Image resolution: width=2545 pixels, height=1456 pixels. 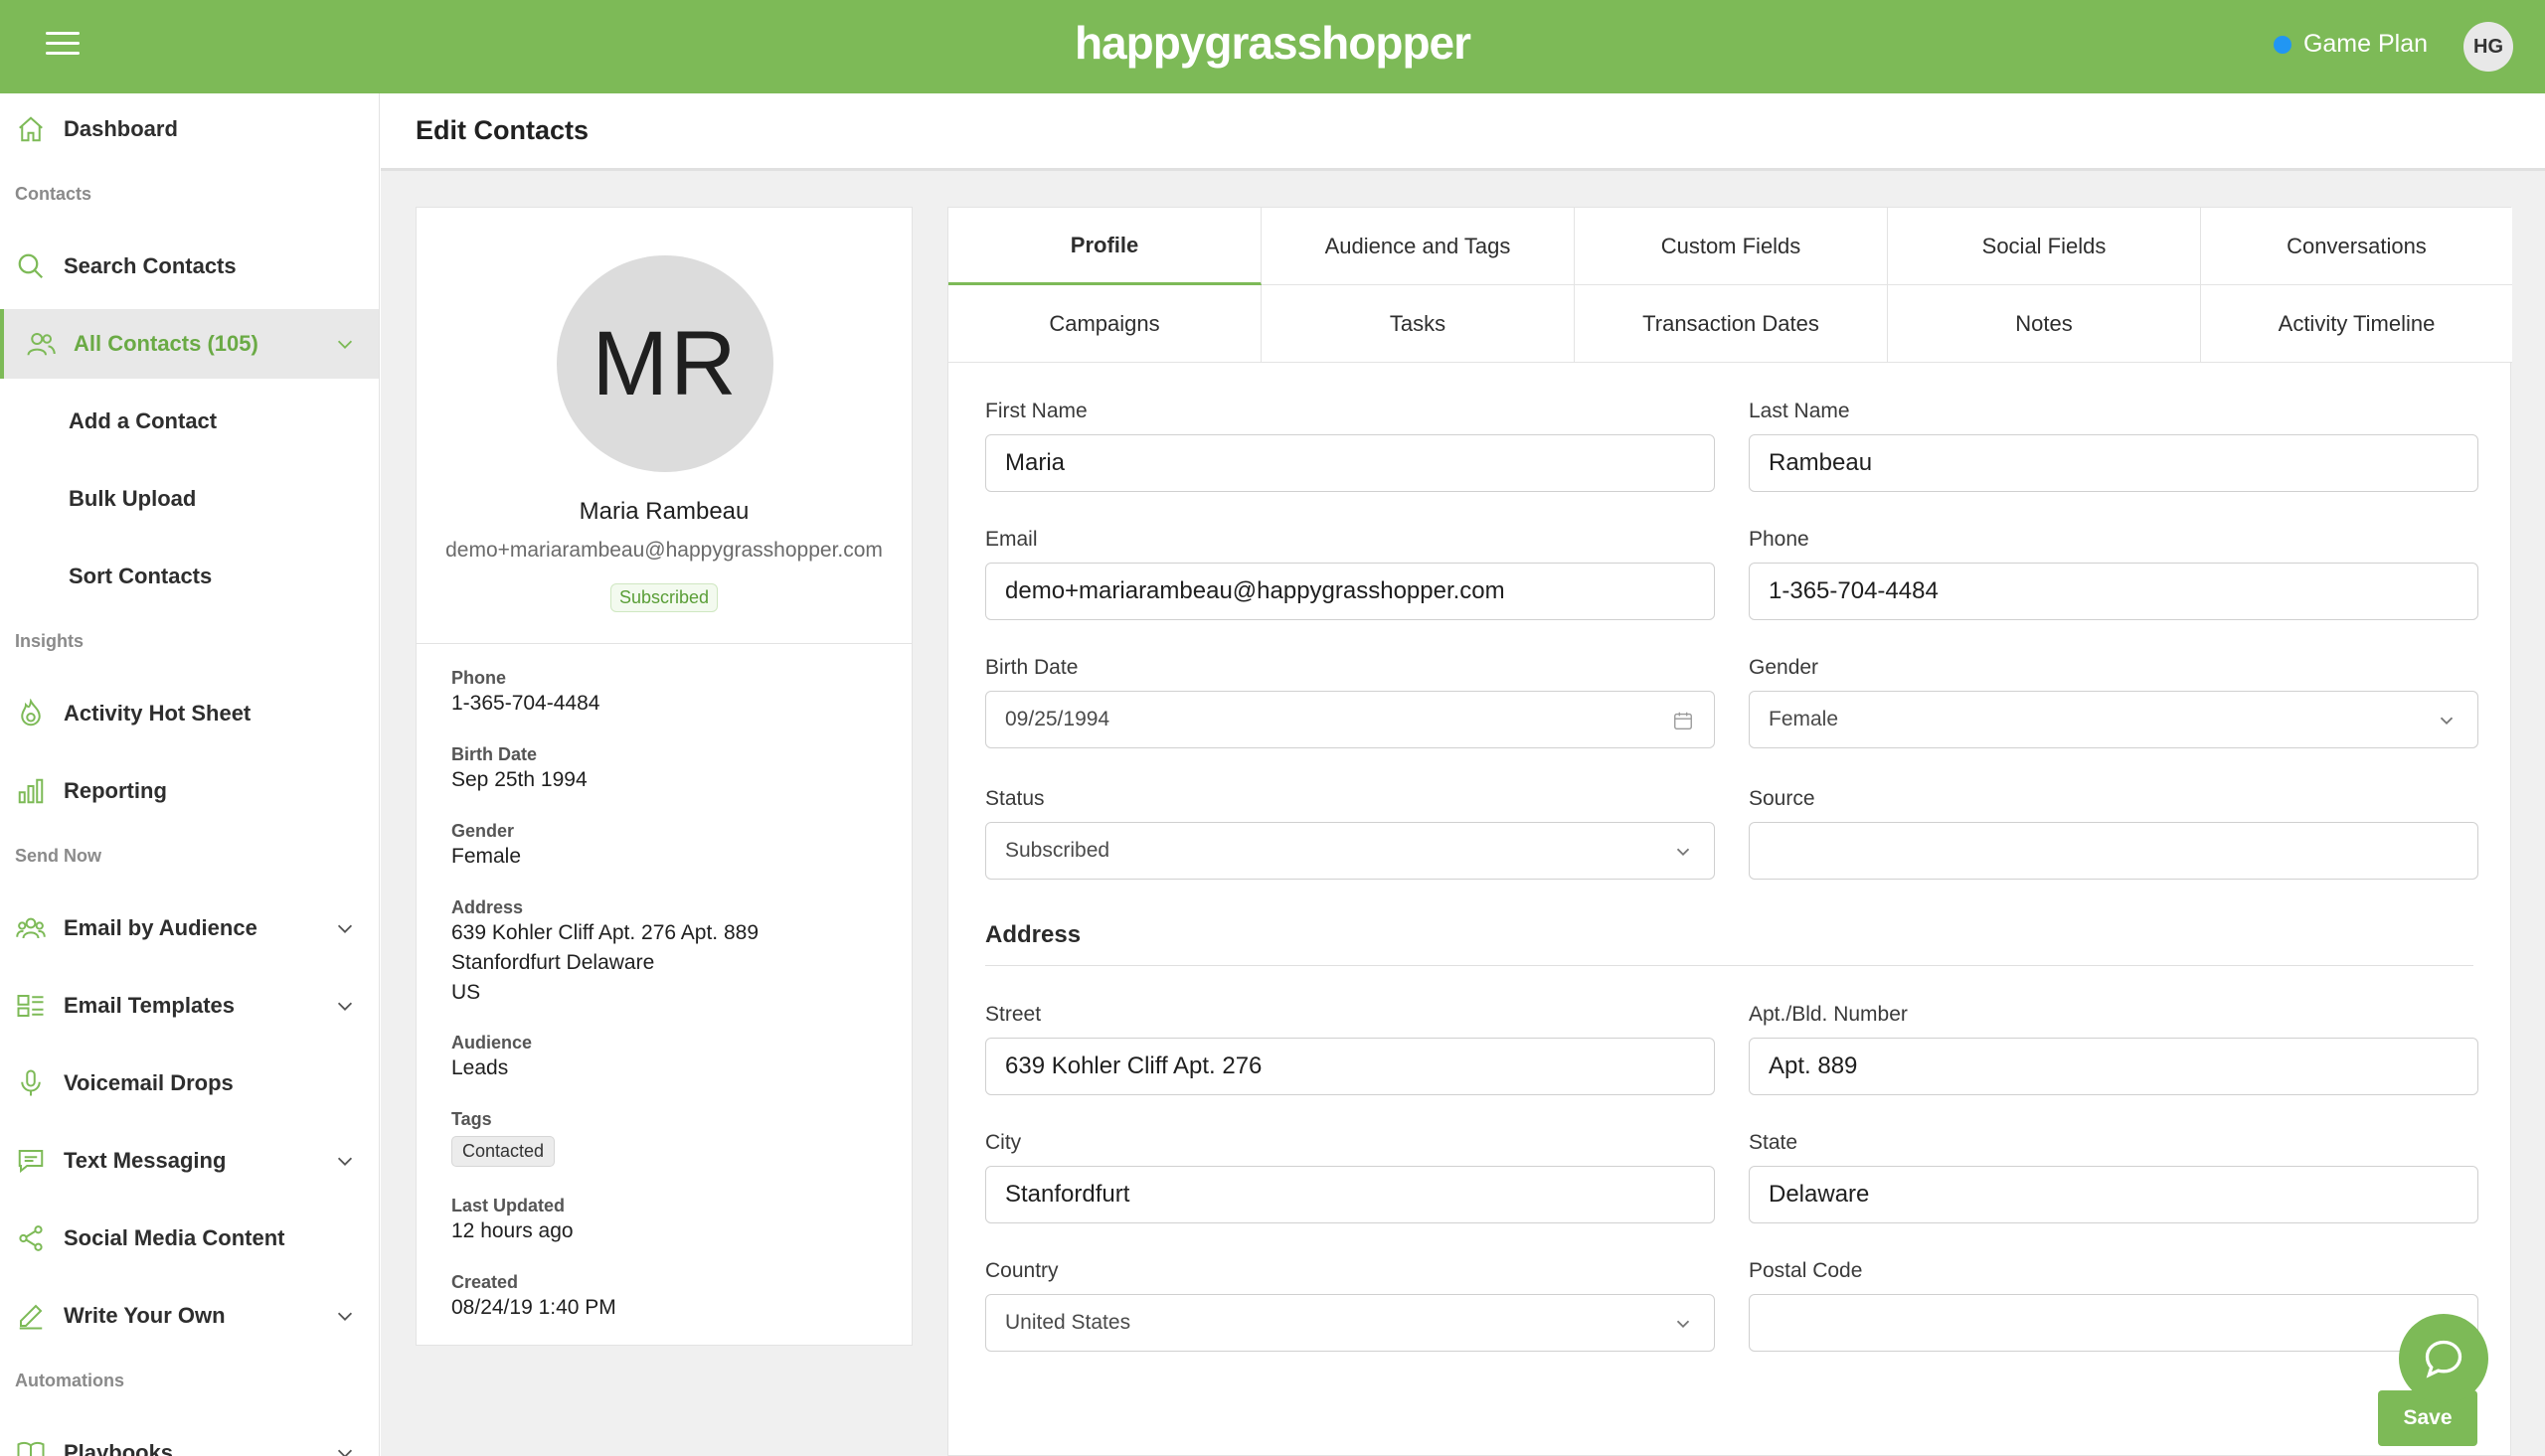 I want to click on tab-activity-timeline: Activity Timeline, so click(x=2356, y=324).